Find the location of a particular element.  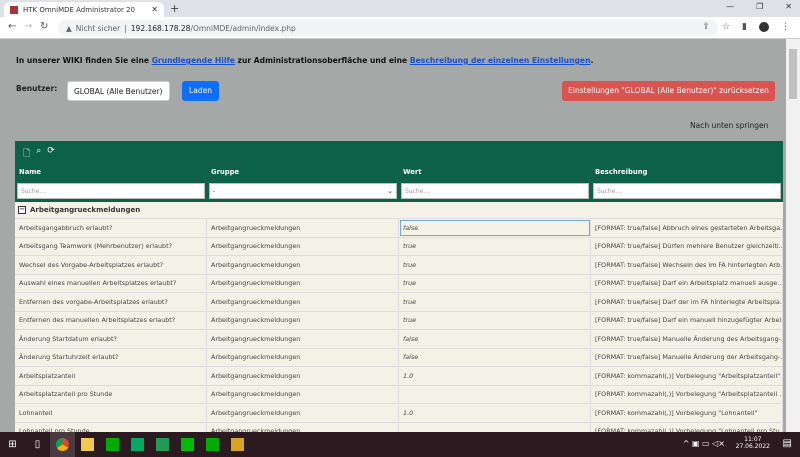

gruppe-filter-select: - ⌄ is located at coordinates (303, 191).